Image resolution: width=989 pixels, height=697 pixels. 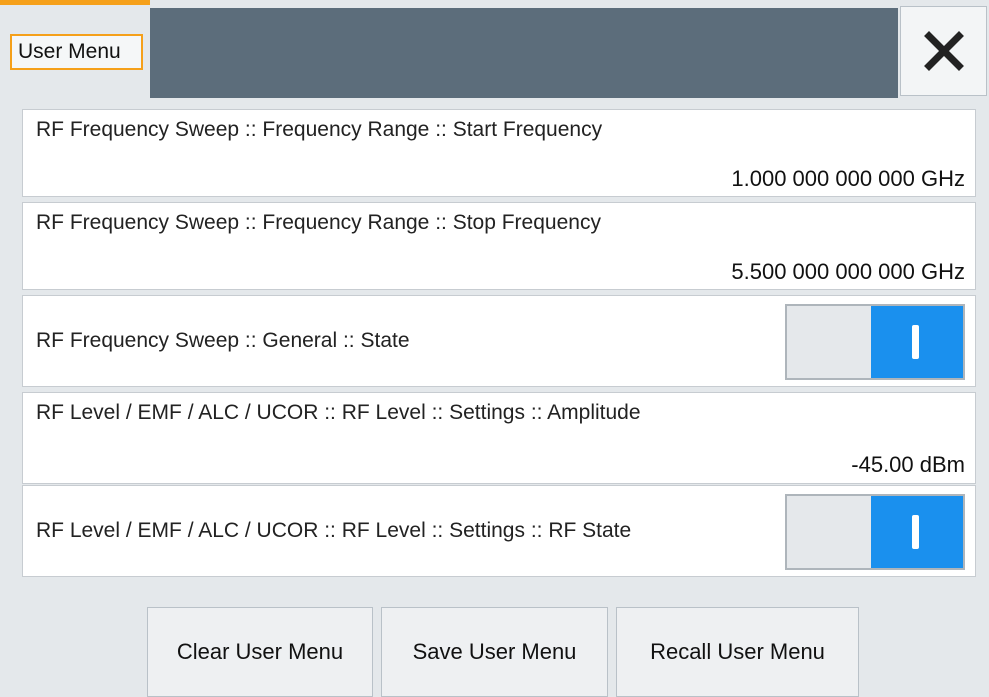 What do you see at coordinates (848, 272) in the screenshot?
I see `entry-value: 5.500 000 000 000 GHz` at bounding box center [848, 272].